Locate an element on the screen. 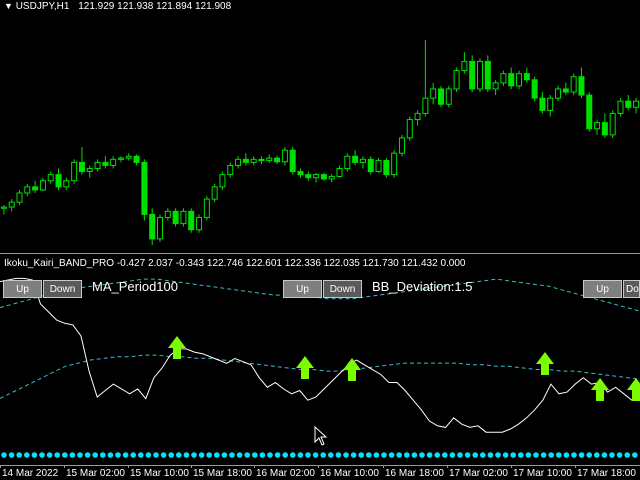 The height and width of the screenshot is (480, 640). down-button-3: Down is located at coordinates (631, 289).